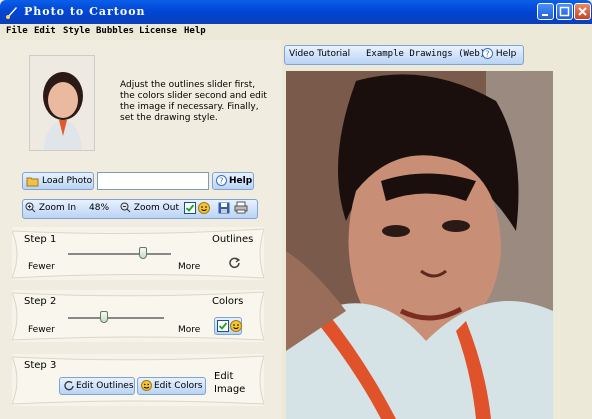 The image size is (592, 419). I want to click on zoom-out-icon, so click(125, 207).